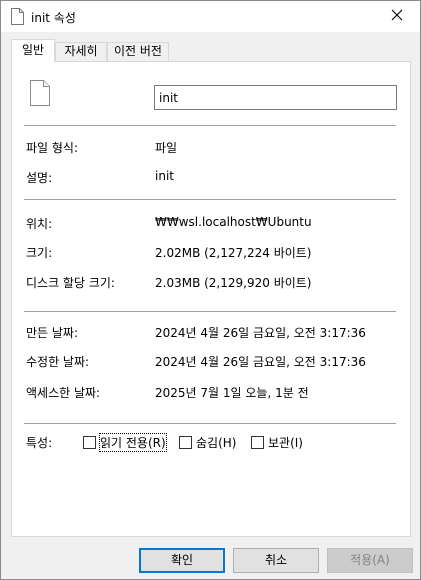  Describe the element at coordinates (185, 442) in the screenshot. I see `hidden-checkbox` at that location.